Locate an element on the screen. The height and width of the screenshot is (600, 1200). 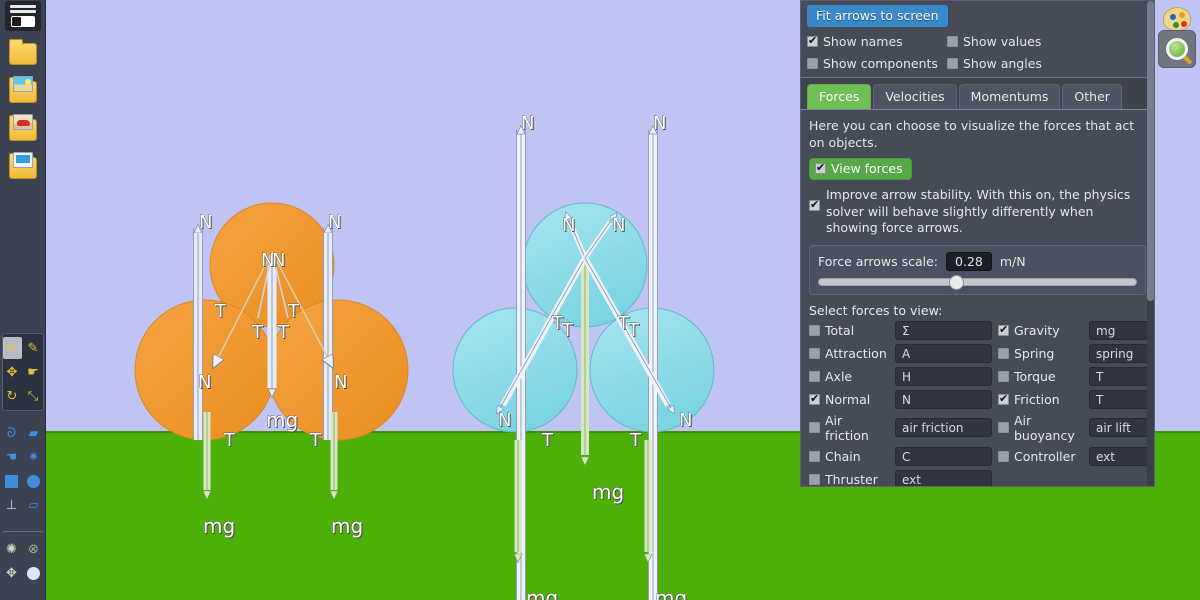
tool-group-transform: ✏ ✎ ✥ ☛ ↻ ⤡ is located at coordinates (22, 372).